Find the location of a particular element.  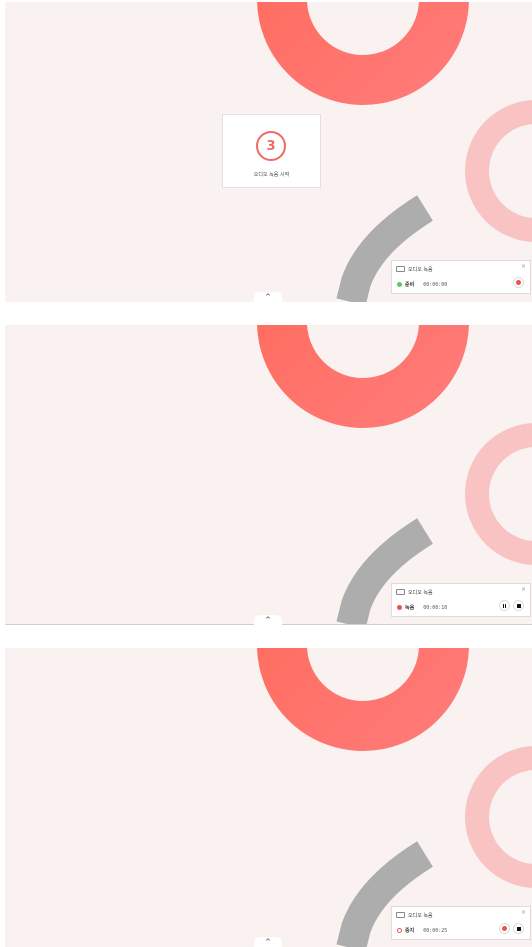

status-text: 녹음 is located at coordinates (410, 608).